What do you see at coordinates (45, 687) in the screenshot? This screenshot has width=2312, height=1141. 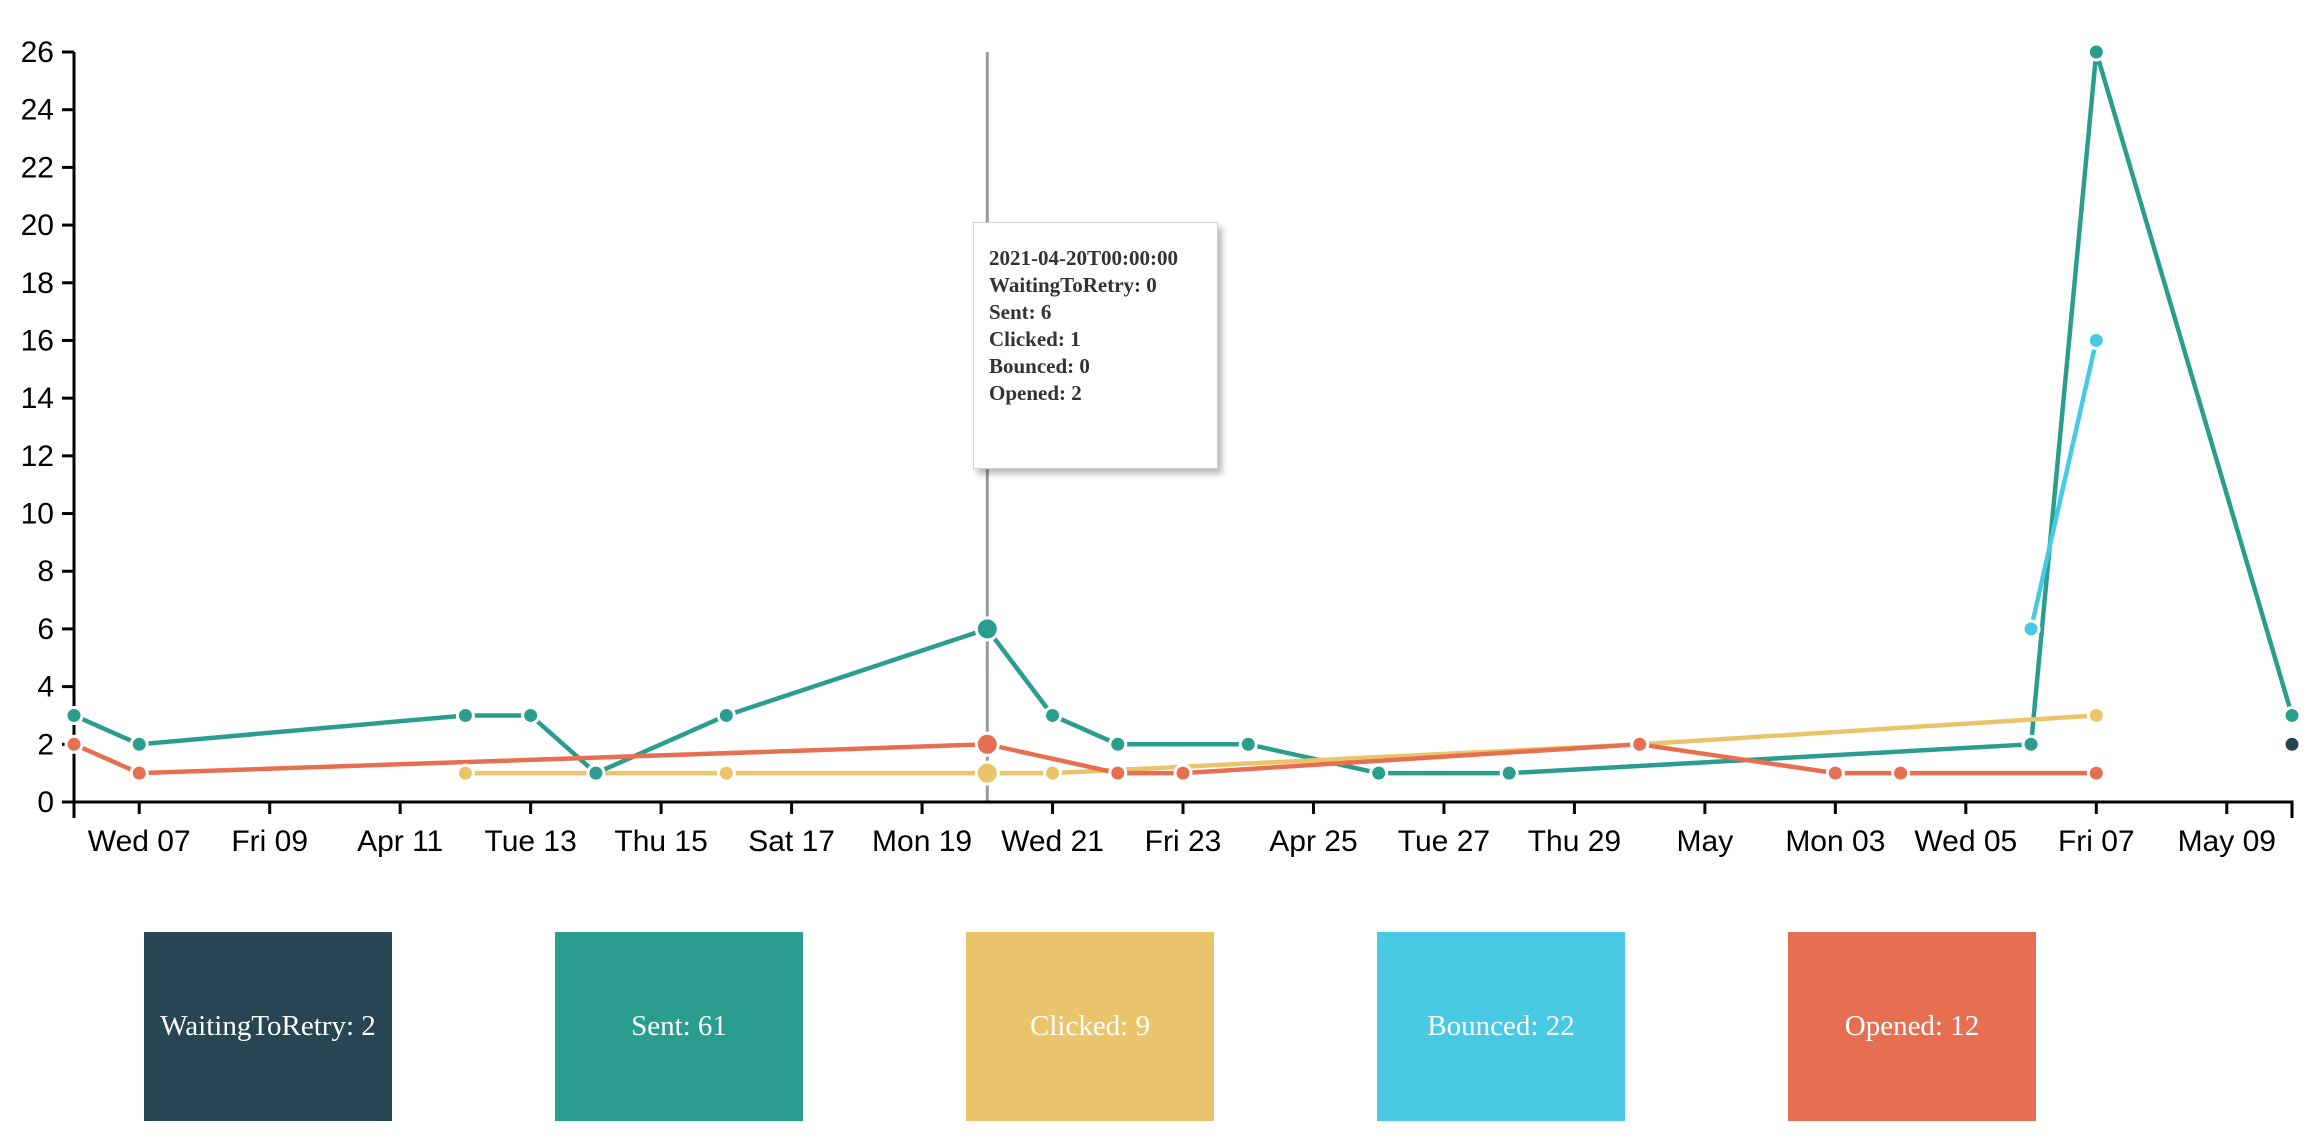 I see `y-tick-label: 4` at bounding box center [45, 687].